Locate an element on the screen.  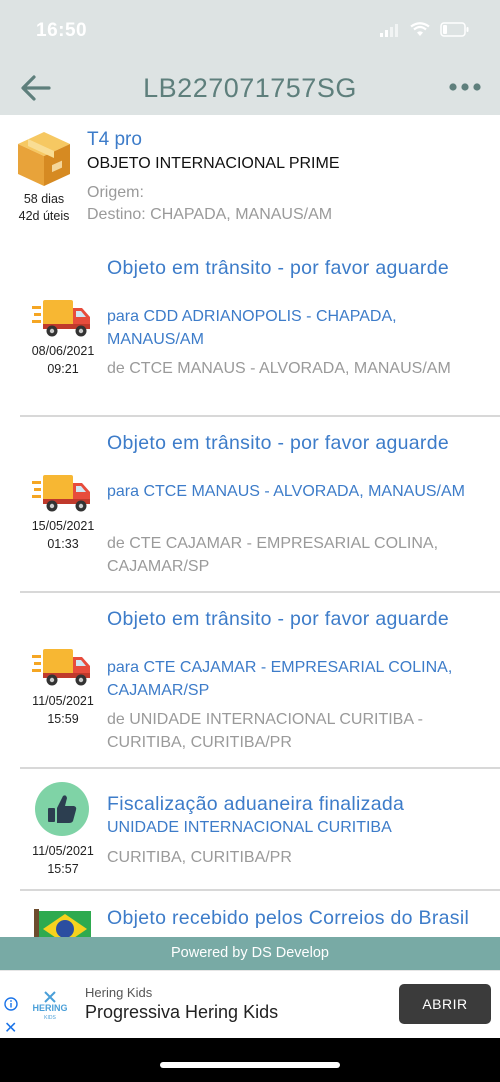
event-destination: para CTCE MANAUS - ALVORADA, MANAUS/AM is located at coordinates (286, 491).